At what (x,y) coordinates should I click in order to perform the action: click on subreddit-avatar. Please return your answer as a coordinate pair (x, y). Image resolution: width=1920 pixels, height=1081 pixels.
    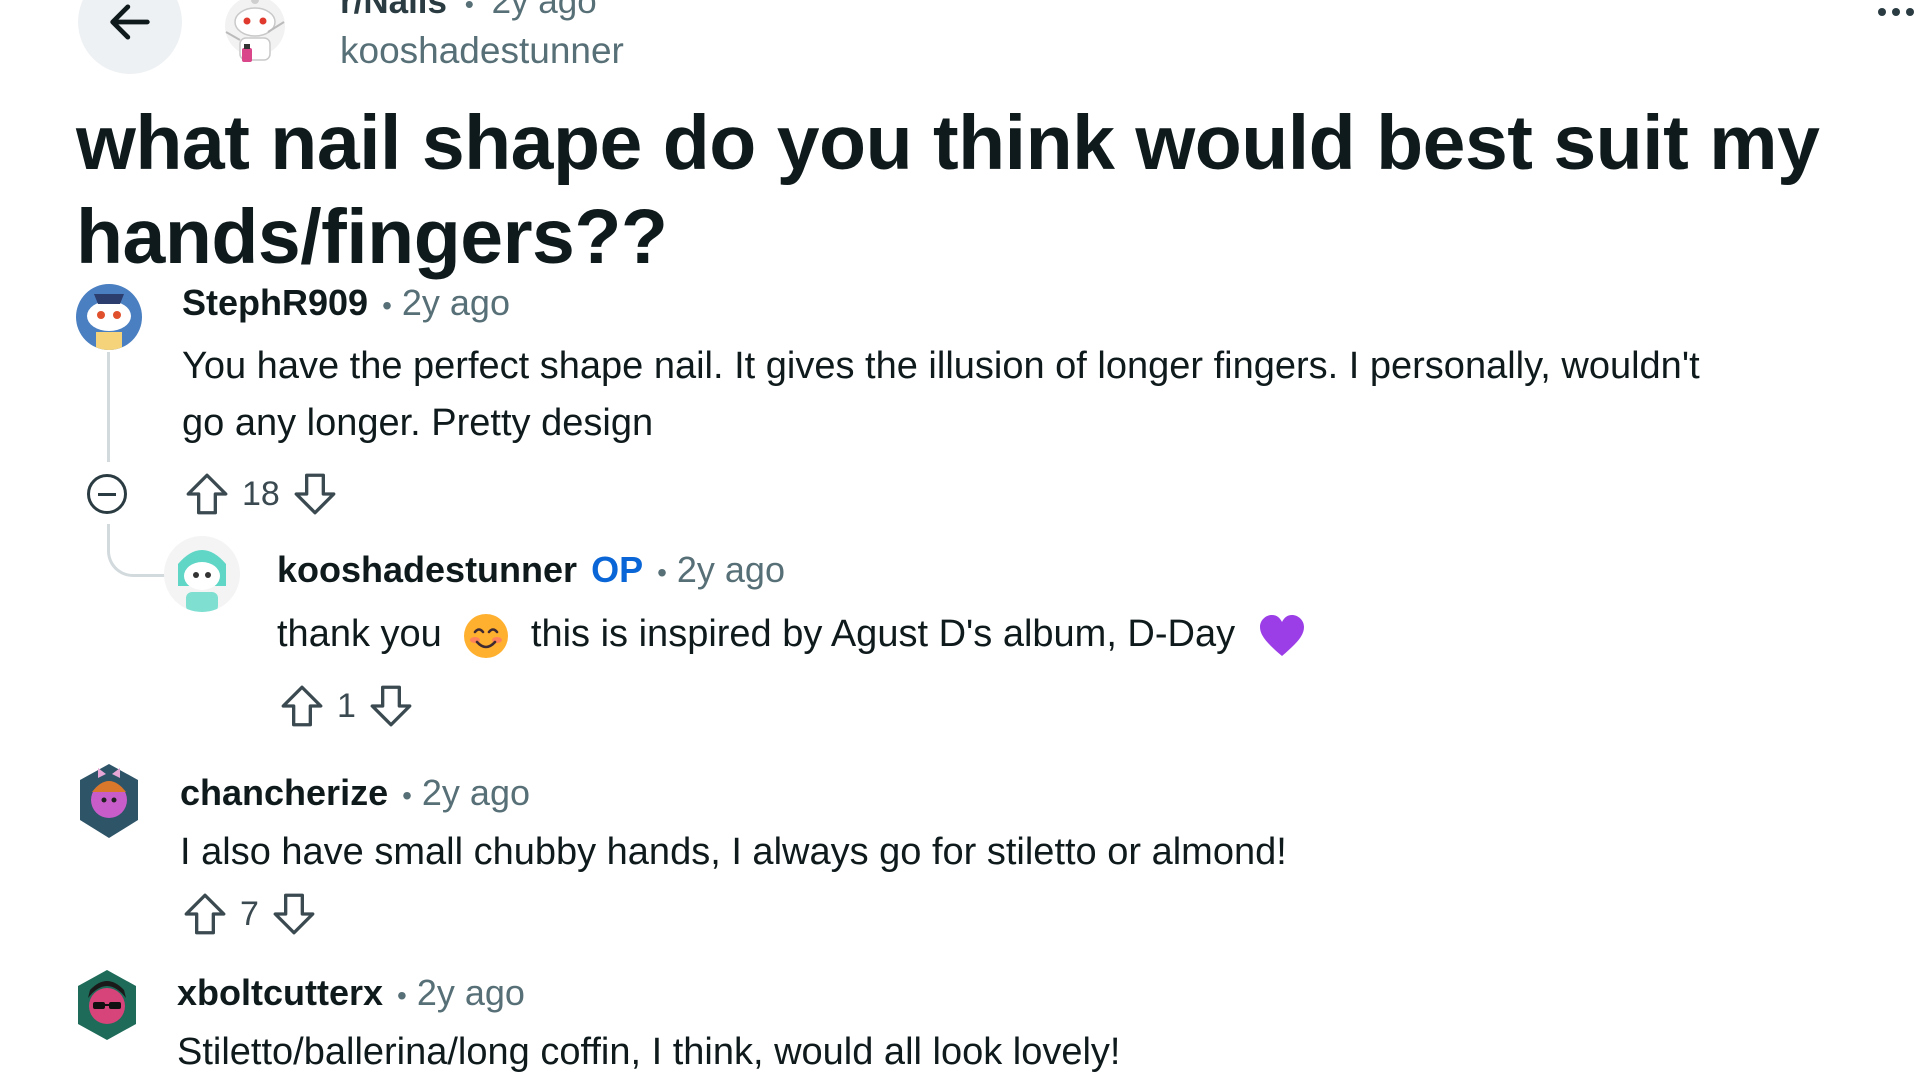
    Looking at the image, I should click on (255, 36).